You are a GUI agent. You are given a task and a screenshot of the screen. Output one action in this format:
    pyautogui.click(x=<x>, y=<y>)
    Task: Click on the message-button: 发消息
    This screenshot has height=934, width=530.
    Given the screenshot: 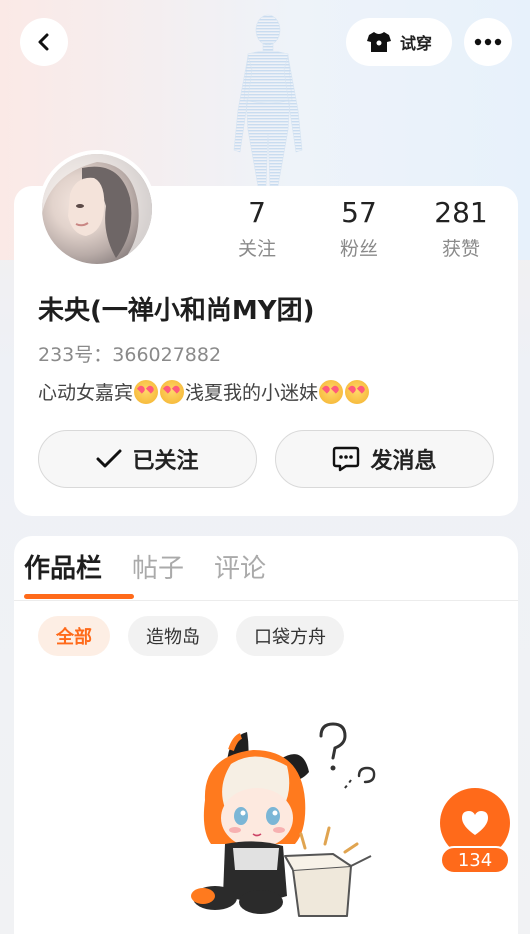 What is the action you would take?
    pyautogui.click(x=384, y=459)
    